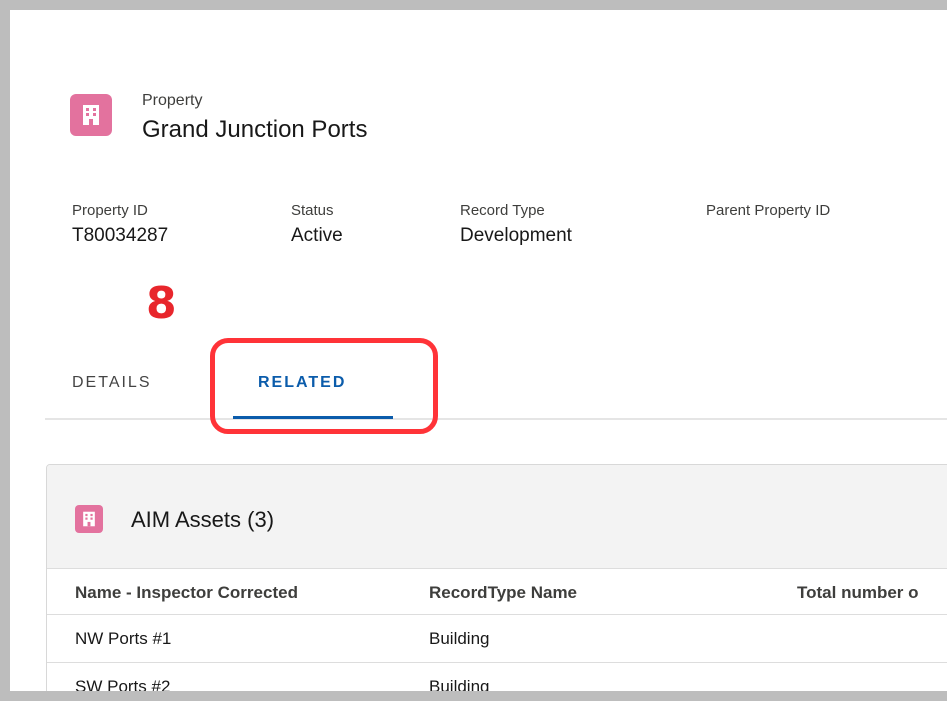 This screenshot has width=947, height=701. Describe the element at coordinates (858, 593) in the screenshot. I see `column-header: Total number o` at that location.